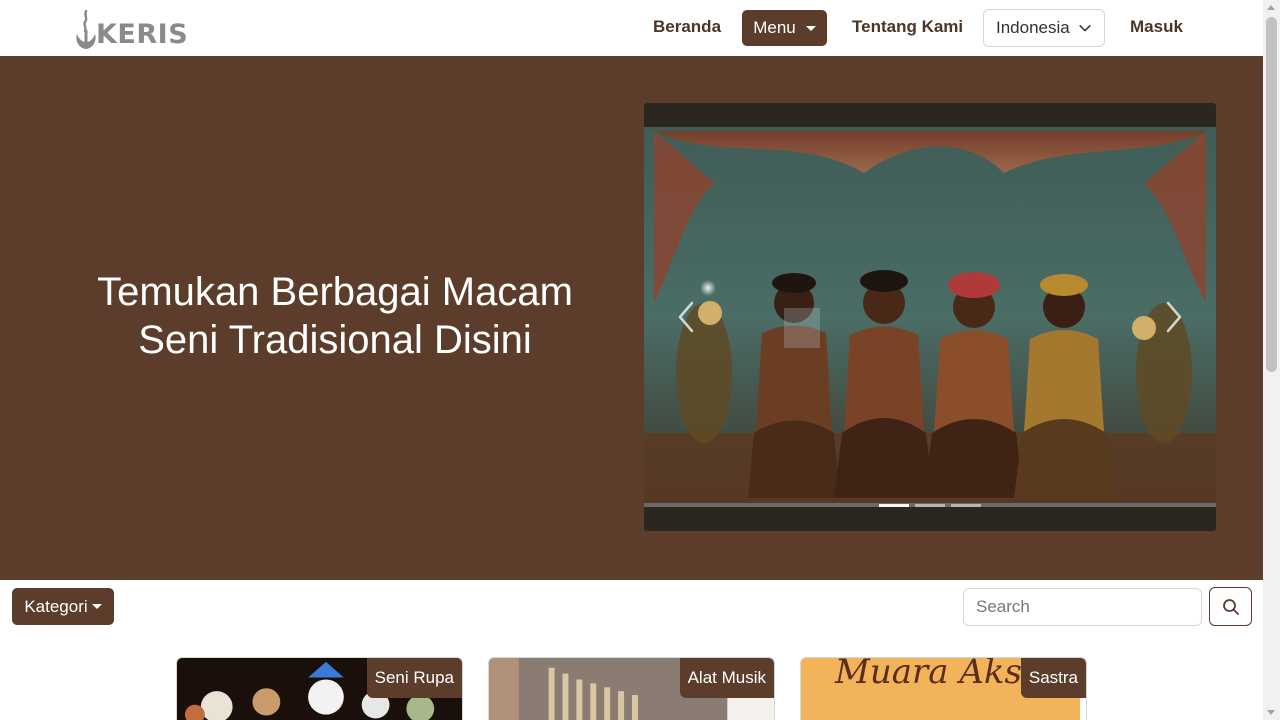  Describe the element at coordinates (86, 29) in the screenshot. I see `keris-flame-icon` at that location.